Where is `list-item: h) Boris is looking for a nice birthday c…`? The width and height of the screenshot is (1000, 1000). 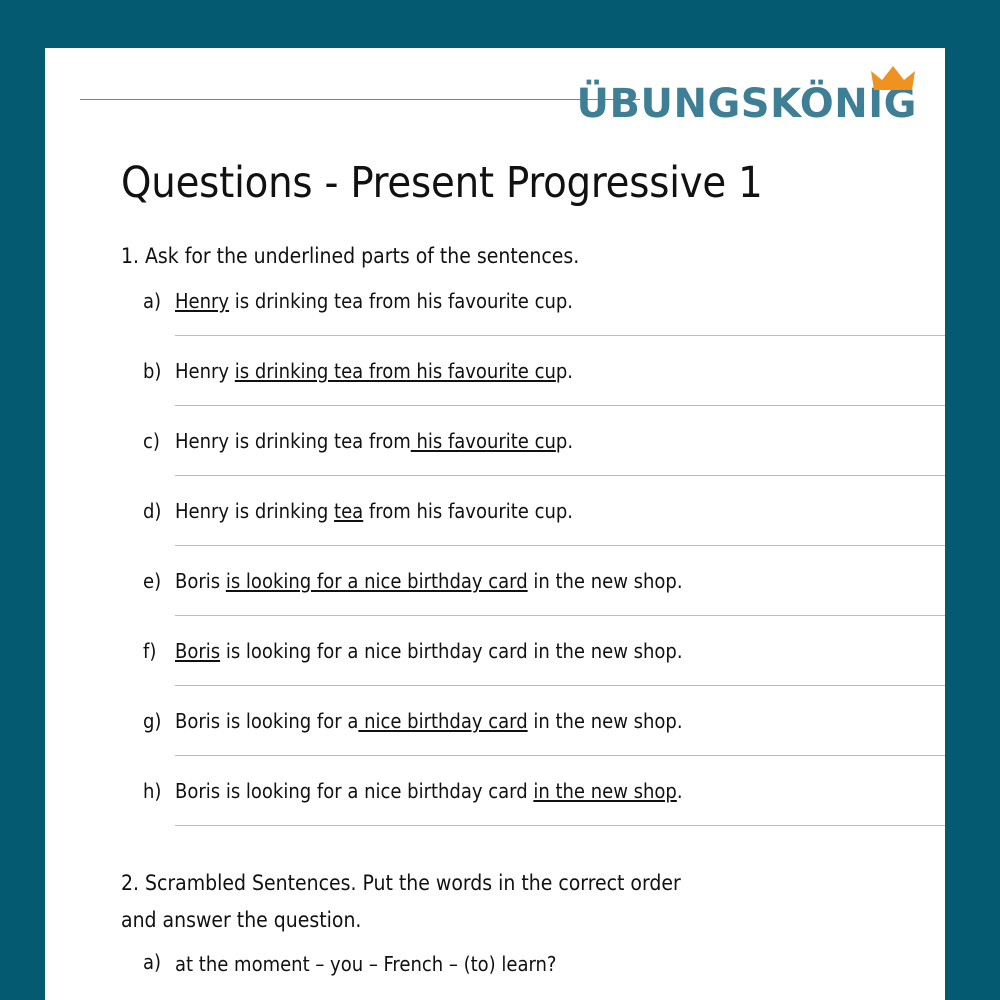
list-item: h) Boris is looking for a nice birthday c… is located at coordinates (544, 800).